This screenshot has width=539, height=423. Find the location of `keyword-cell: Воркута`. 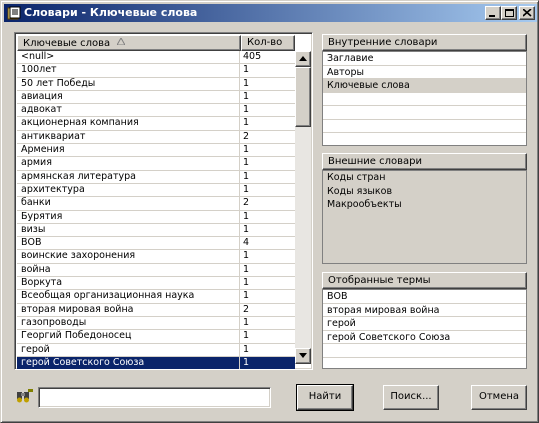

keyword-cell: Воркута is located at coordinates (42, 283).